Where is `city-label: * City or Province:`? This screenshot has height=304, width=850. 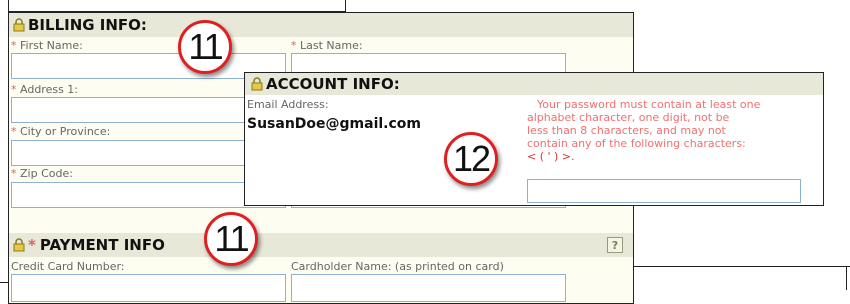 city-label: * City or Province: is located at coordinates (61, 131).